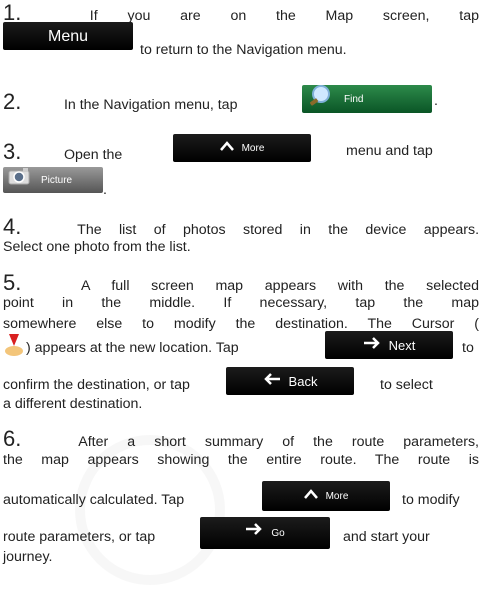 The height and width of the screenshot is (603, 482). I want to click on step-3-text-c: ., so click(105, 190).